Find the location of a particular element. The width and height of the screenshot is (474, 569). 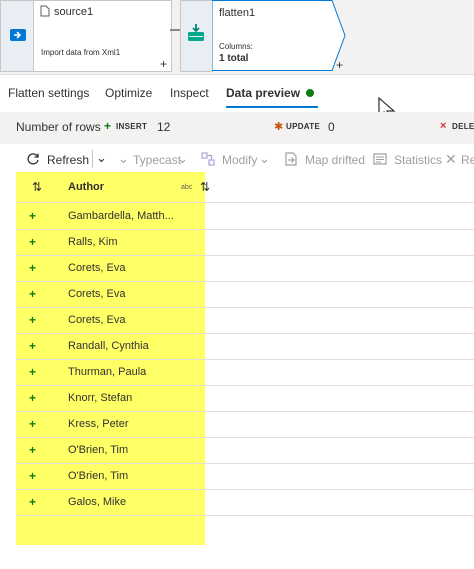

file-icon is located at coordinates (45, 11).